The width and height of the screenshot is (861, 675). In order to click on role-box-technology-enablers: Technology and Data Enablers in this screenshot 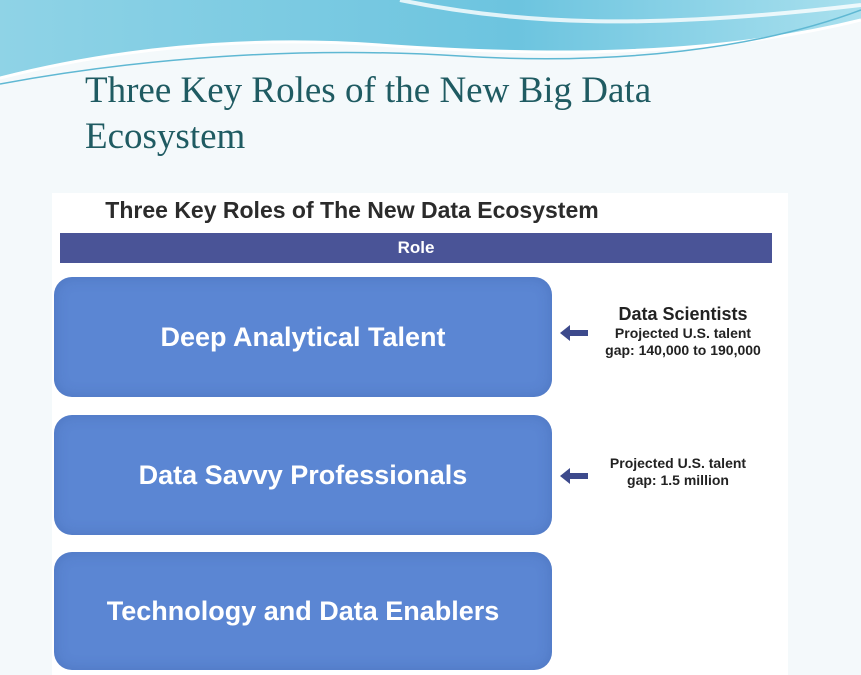, I will do `click(303, 611)`.